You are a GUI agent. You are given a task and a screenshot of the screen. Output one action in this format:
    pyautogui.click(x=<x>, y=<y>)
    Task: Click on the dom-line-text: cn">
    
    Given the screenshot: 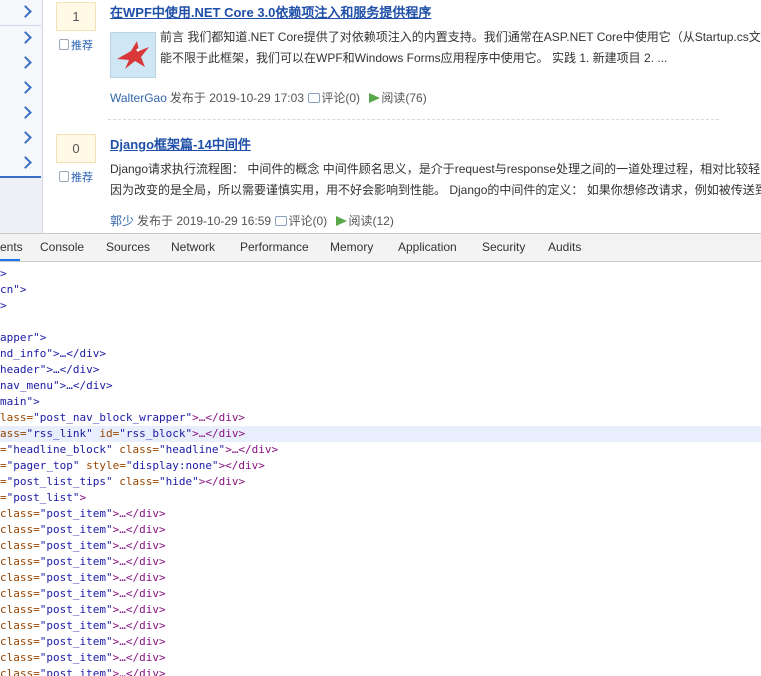 What is the action you would take?
    pyautogui.click(x=13, y=289)
    